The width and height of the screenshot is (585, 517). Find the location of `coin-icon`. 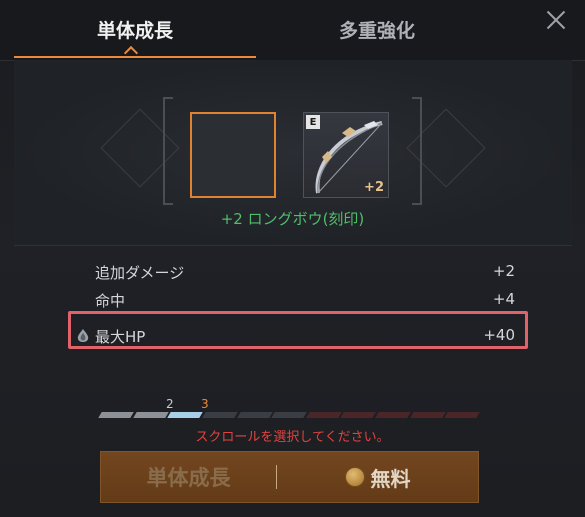

coin-icon is located at coordinates (354, 477).